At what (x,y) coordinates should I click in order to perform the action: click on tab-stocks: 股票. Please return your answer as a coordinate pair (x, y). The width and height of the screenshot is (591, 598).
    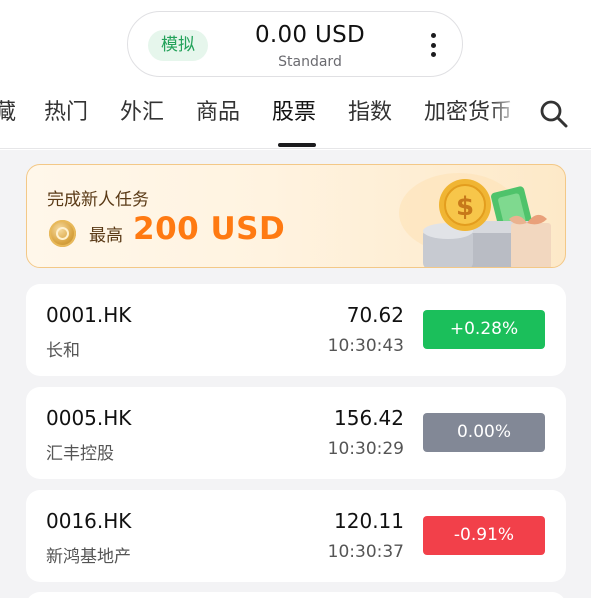
    Looking at the image, I should click on (294, 113).